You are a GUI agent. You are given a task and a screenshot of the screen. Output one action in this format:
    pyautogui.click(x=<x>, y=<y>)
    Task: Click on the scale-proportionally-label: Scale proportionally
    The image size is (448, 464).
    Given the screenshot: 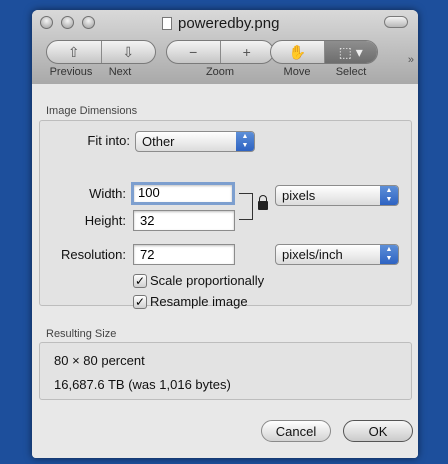 What is the action you would take?
    pyautogui.click(x=207, y=280)
    